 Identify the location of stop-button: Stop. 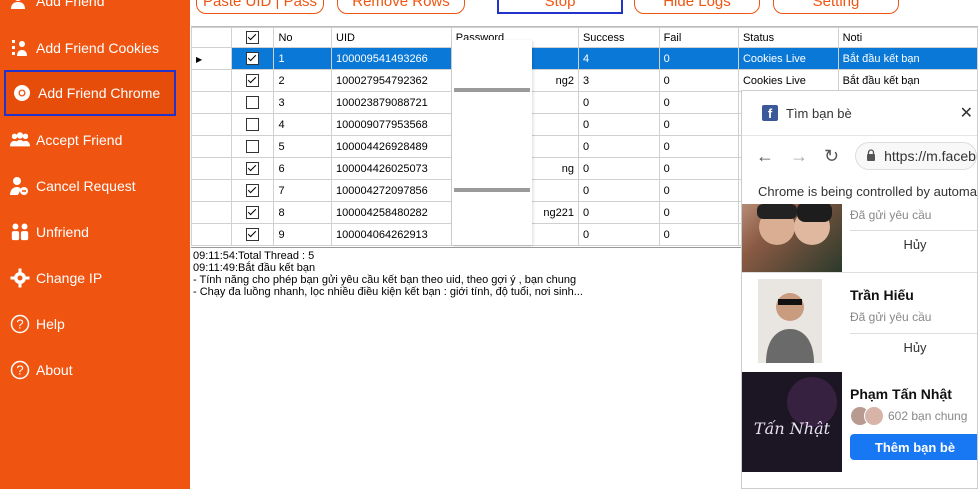
(560, 7).